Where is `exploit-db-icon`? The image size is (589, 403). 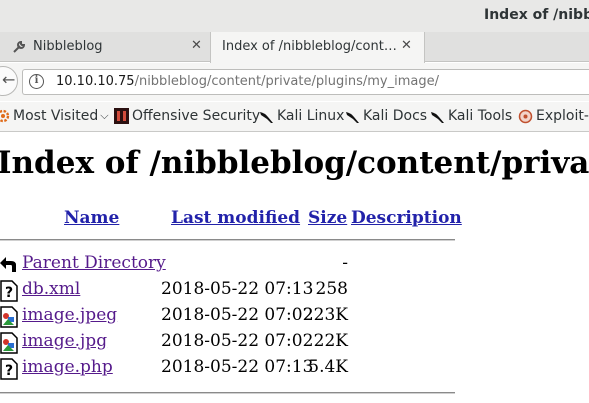 exploit-db-icon is located at coordinates (525, 116).